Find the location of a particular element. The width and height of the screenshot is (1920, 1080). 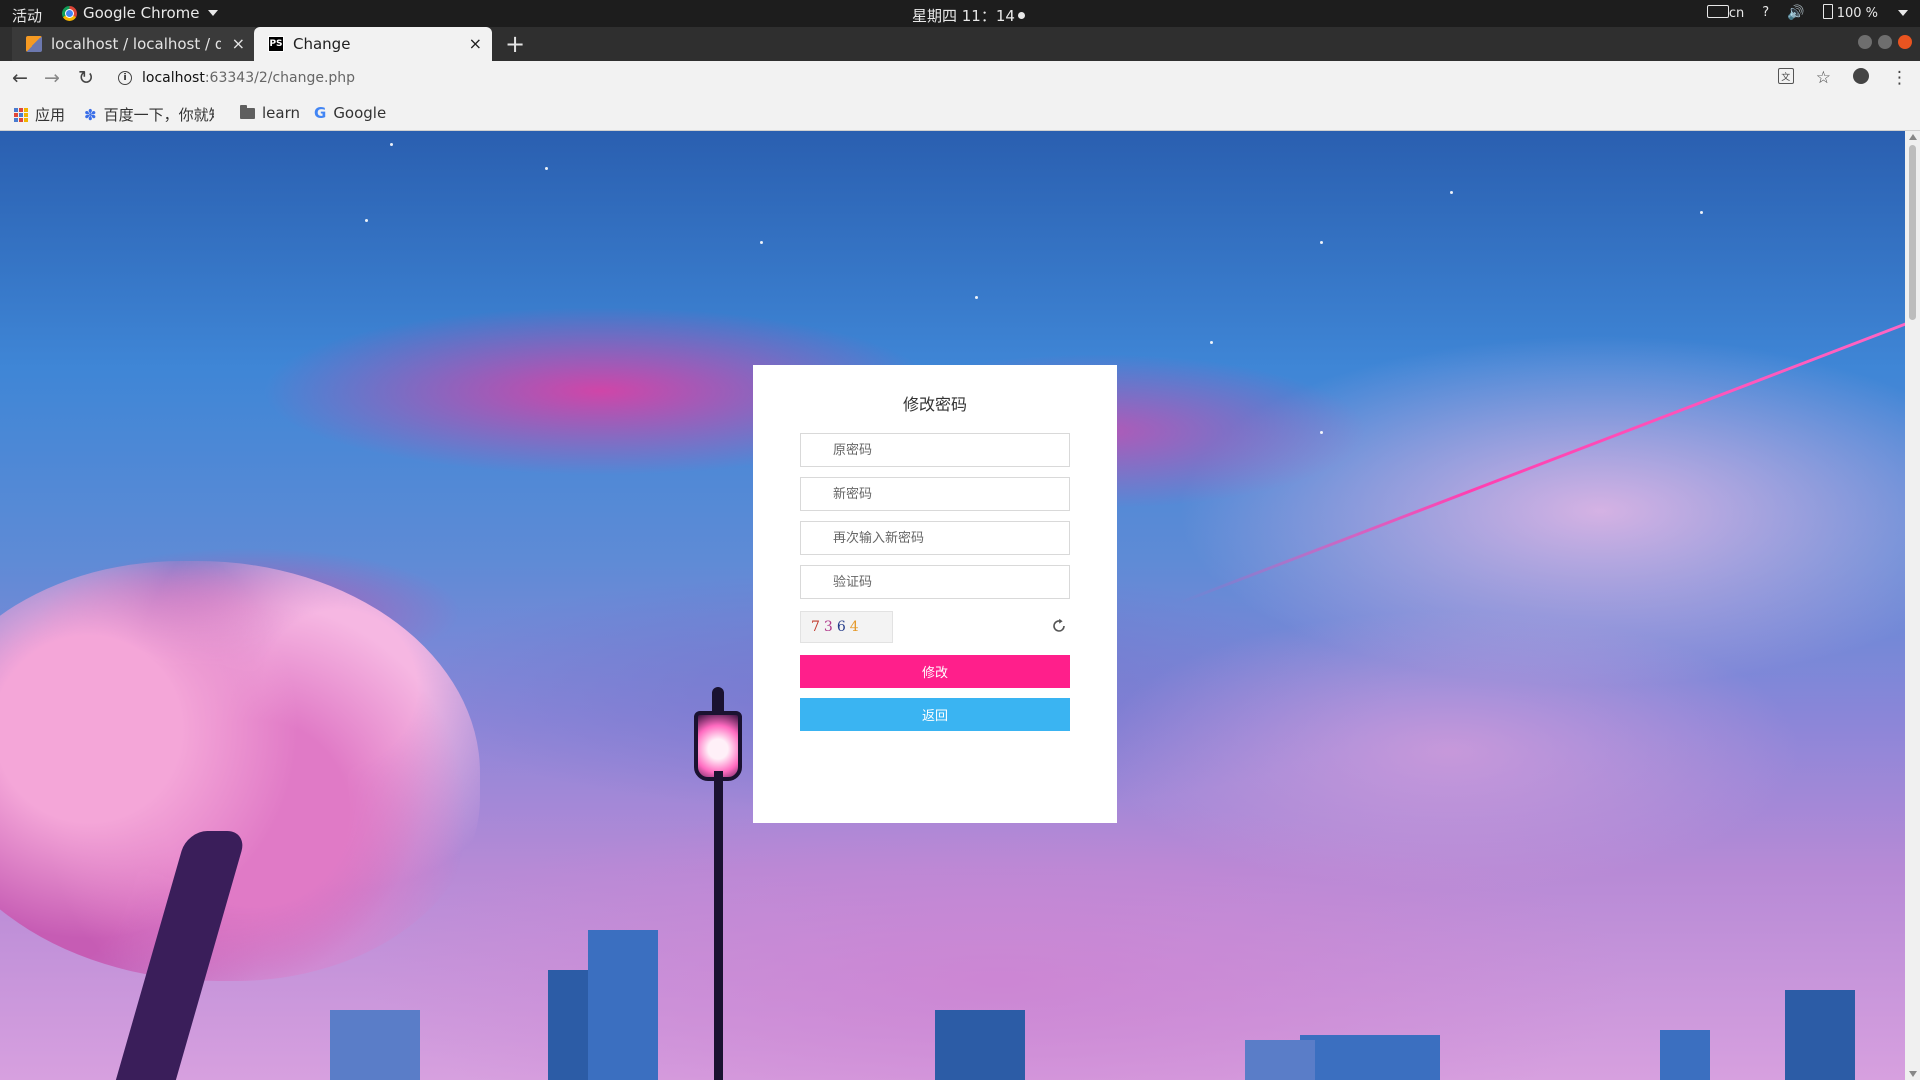

bookmarks-bar: 应用 ✽ 百度一下，你就知道 learn G Google is located at coordinates (960, 114).